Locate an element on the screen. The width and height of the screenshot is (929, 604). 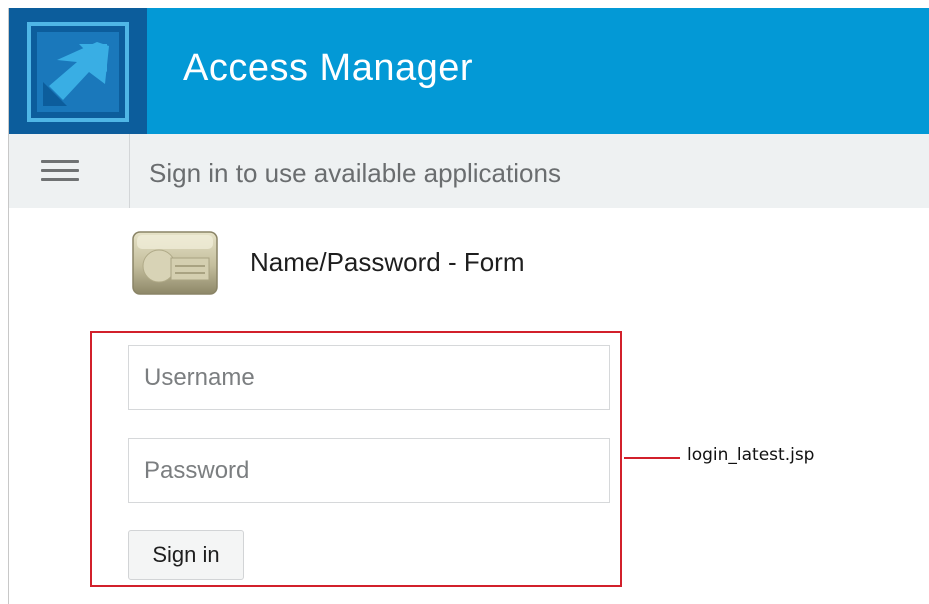
callout-line is located at coordinates (652, 458).